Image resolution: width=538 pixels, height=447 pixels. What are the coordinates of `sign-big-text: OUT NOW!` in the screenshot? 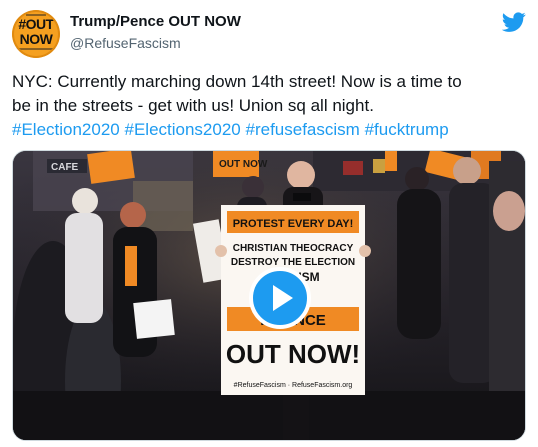 It's located at (293, 354).